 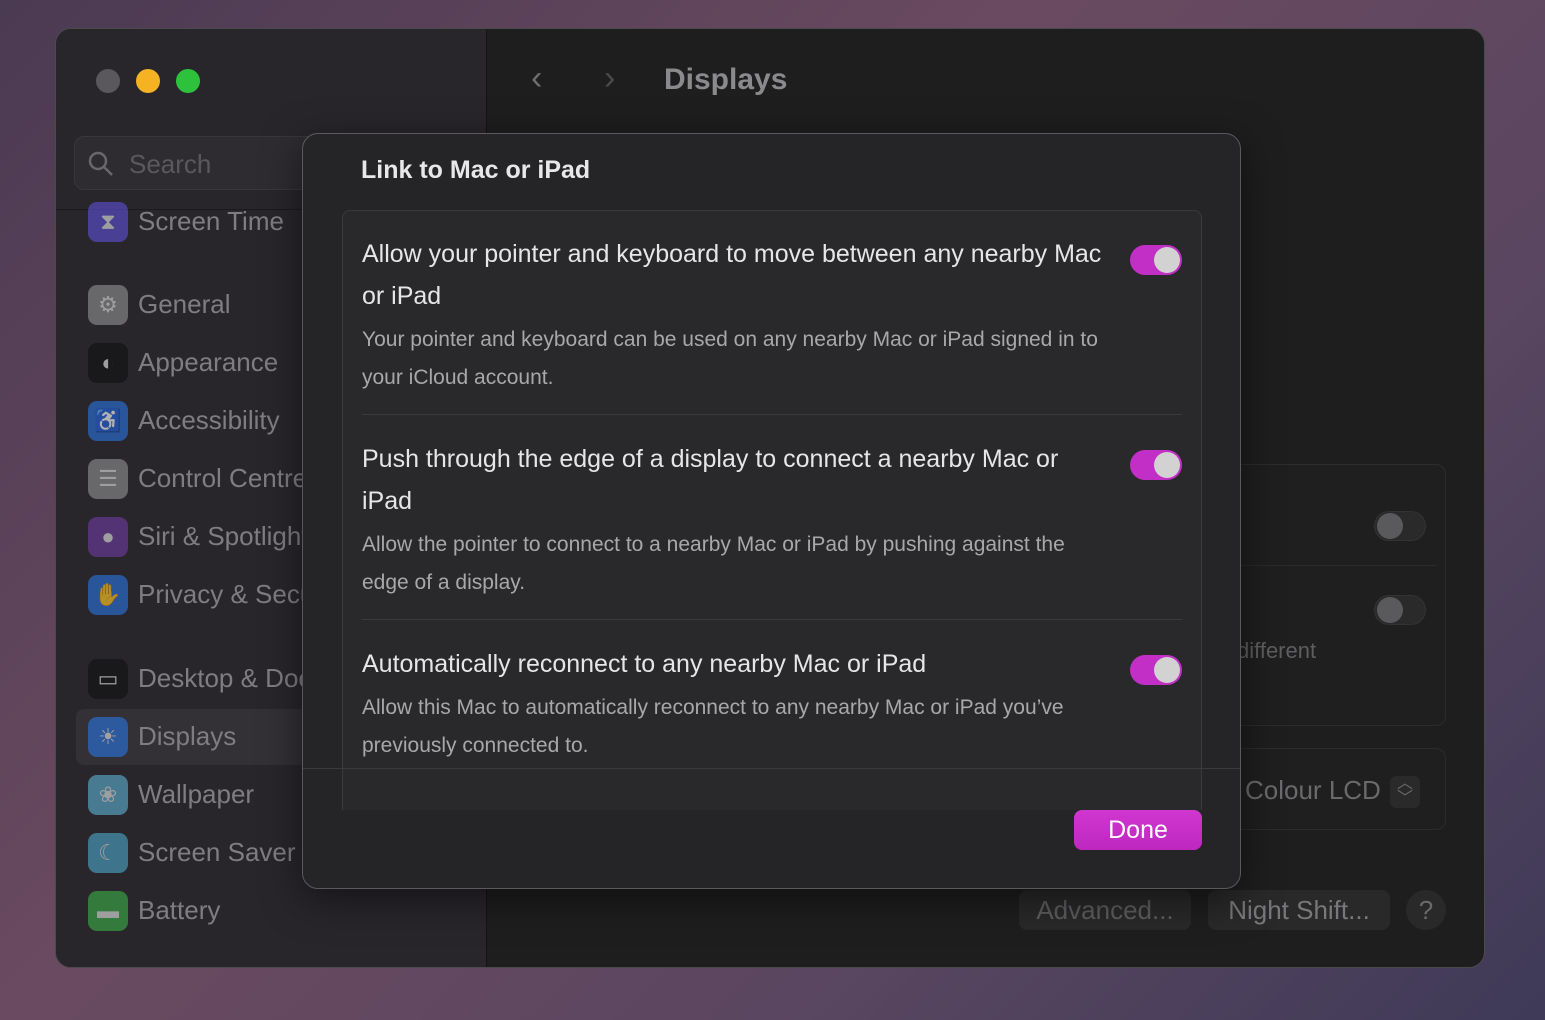 What do you see at coordinates (1156, 670) in the screenshot?
I see `auto-reconnect-toggle` at bounding box center [1156, 670].